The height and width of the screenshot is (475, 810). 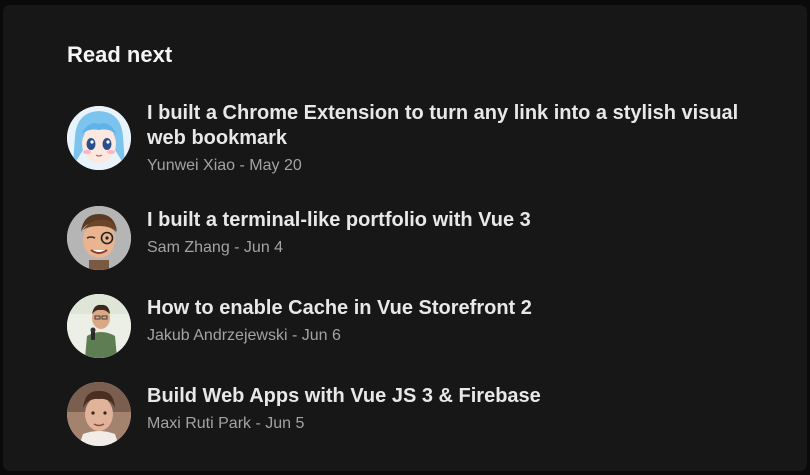 I want to click on article-title: Build Web Apps with Vue JS 3 & Firebase, so click(x=452, y=396).